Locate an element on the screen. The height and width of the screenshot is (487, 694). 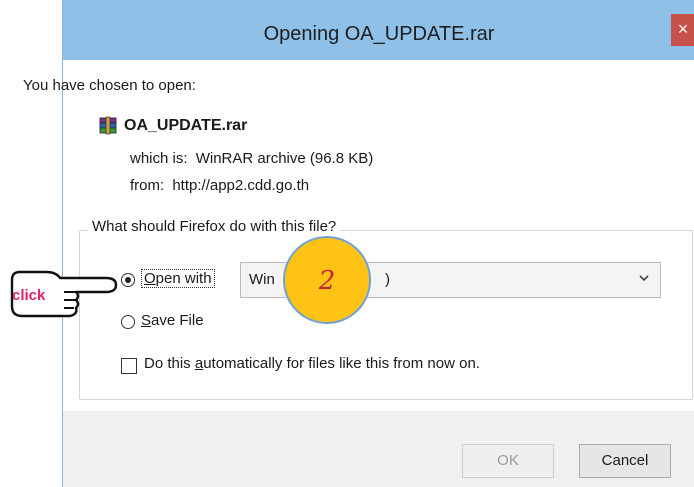
select-value-left: Win is located at coordinates (262, 279).